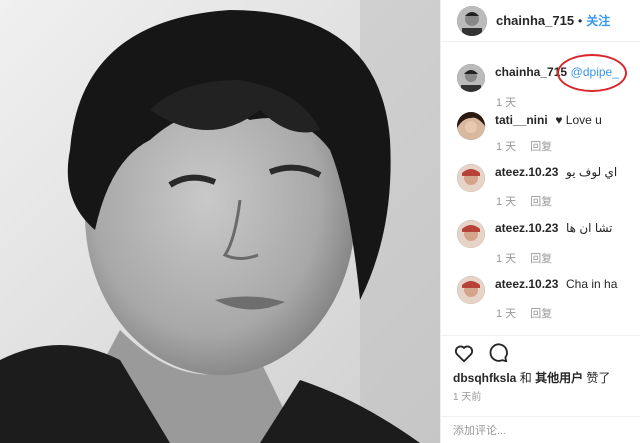 The image size is (640, 443). Describe the element at coordinates (559, 378) in the screenshot. I see `likes-others: 其他用户` at that location.